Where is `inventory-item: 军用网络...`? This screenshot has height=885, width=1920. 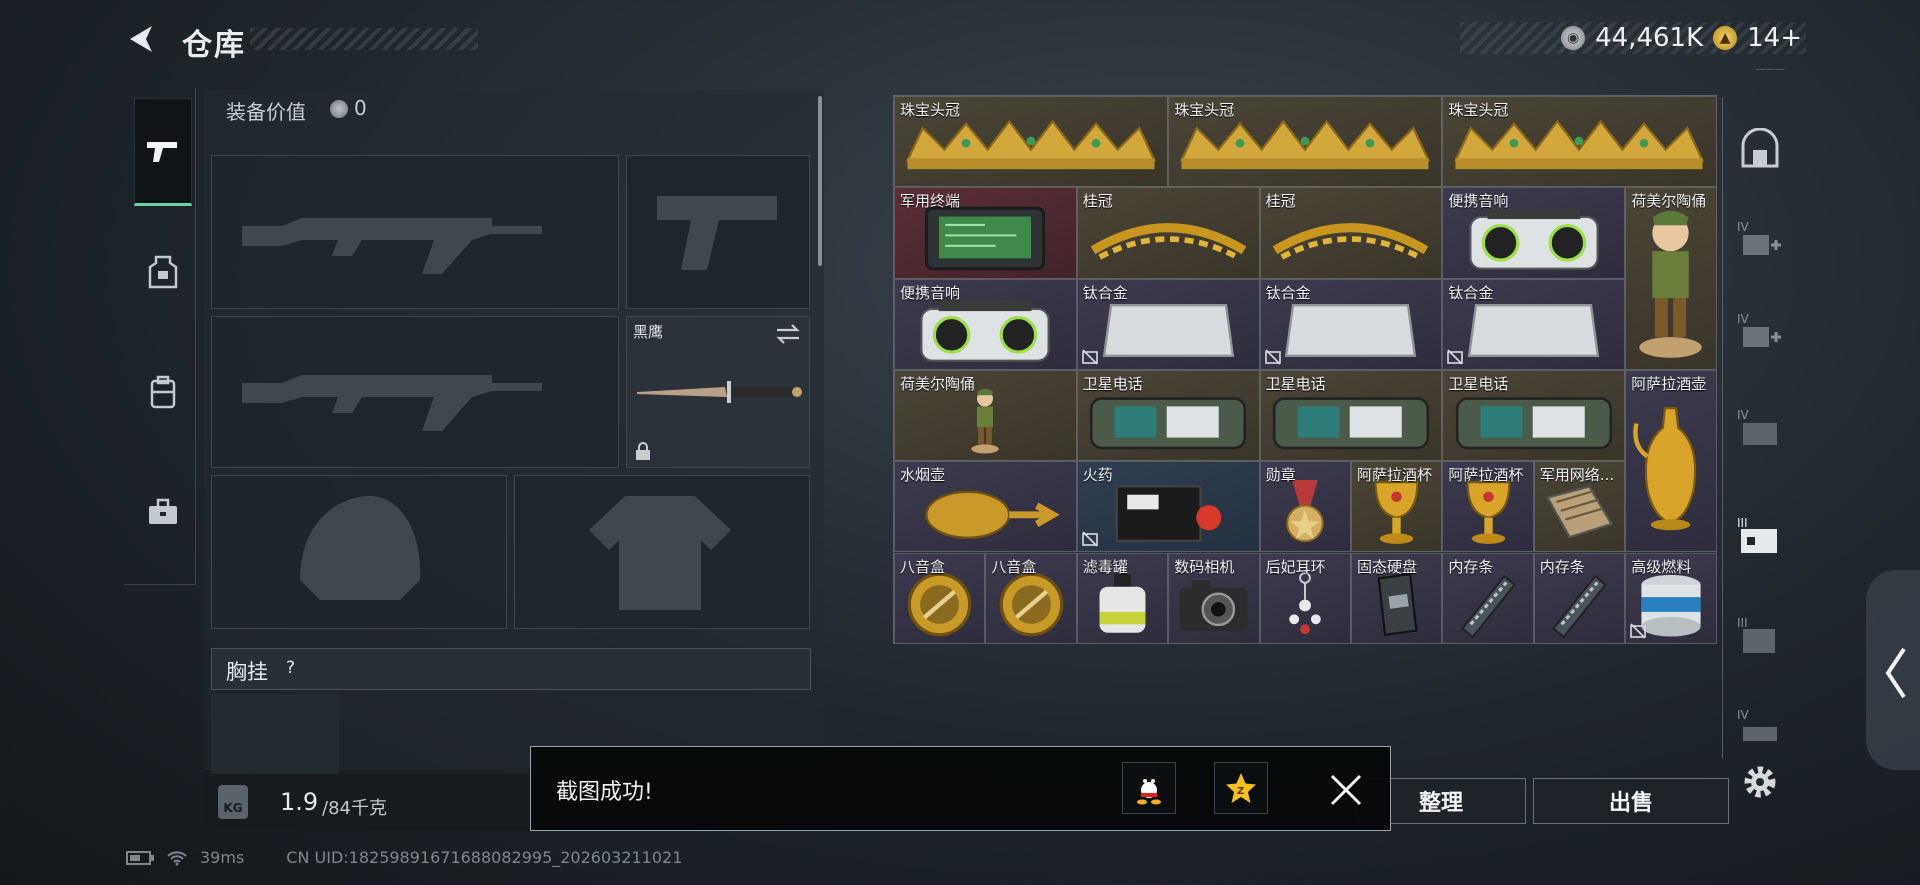
inventory-item: 军用网络... is located at coordinates (1579, 507).